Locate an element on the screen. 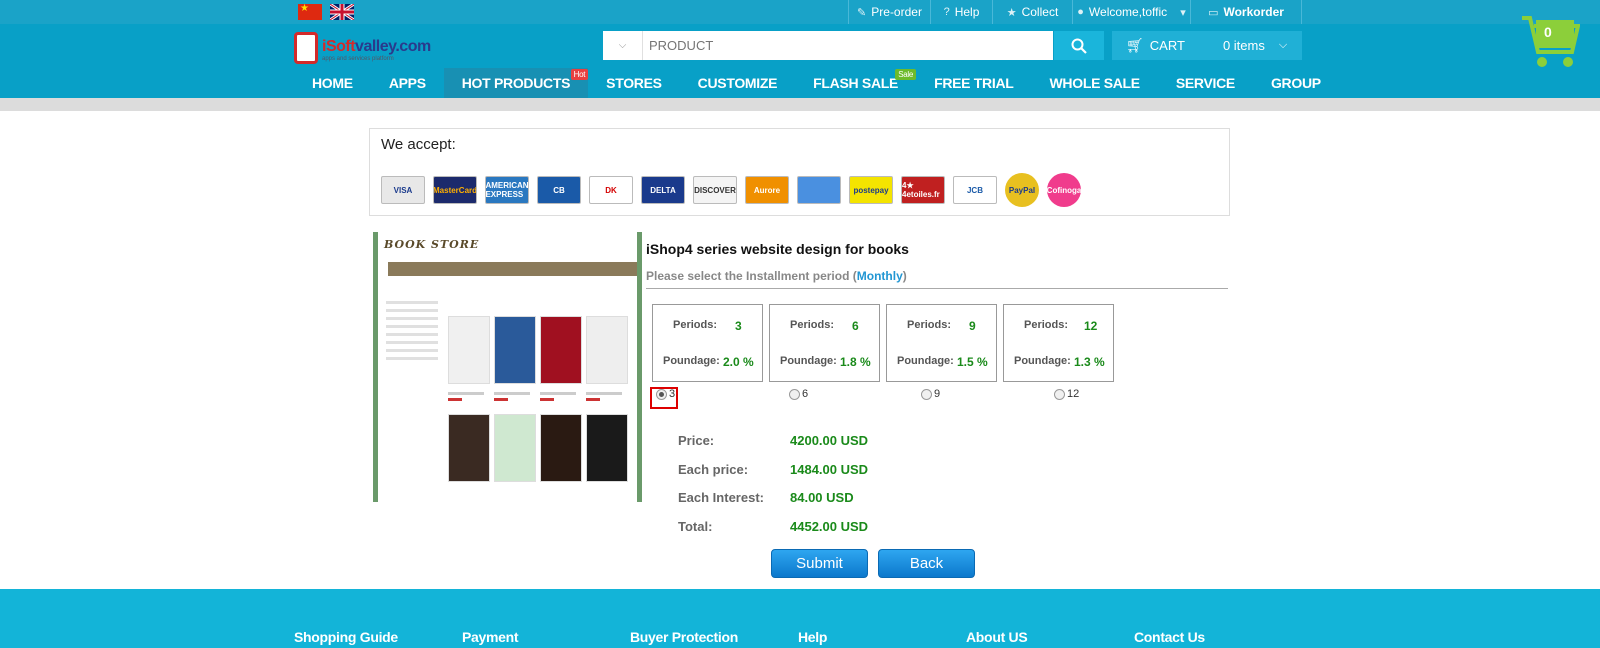 The width and height of the screenshot is (1600, 648). preview-title: BOOK STORE is located at coordinates (432, 244).